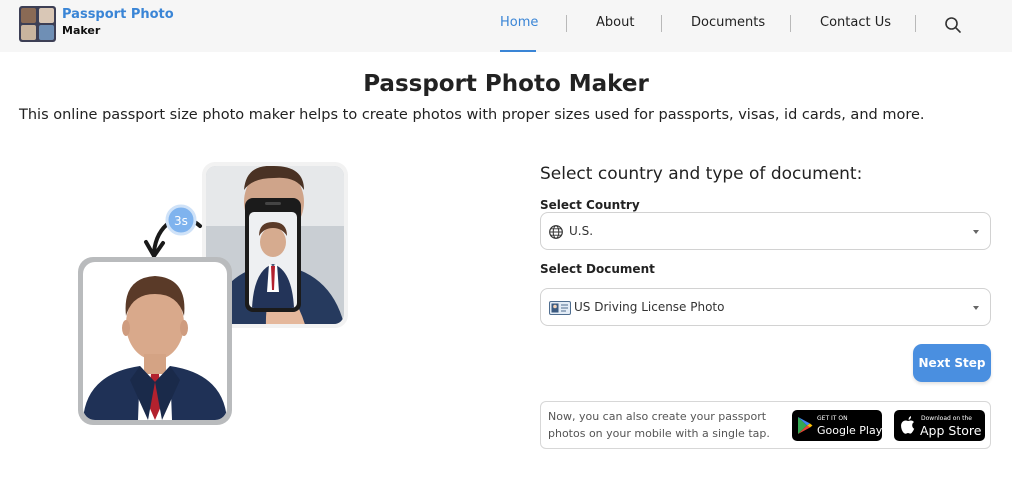  Describe the element at coordinates (728, 22) in the screenshot. I see `nav-documents: Documents` at that location.